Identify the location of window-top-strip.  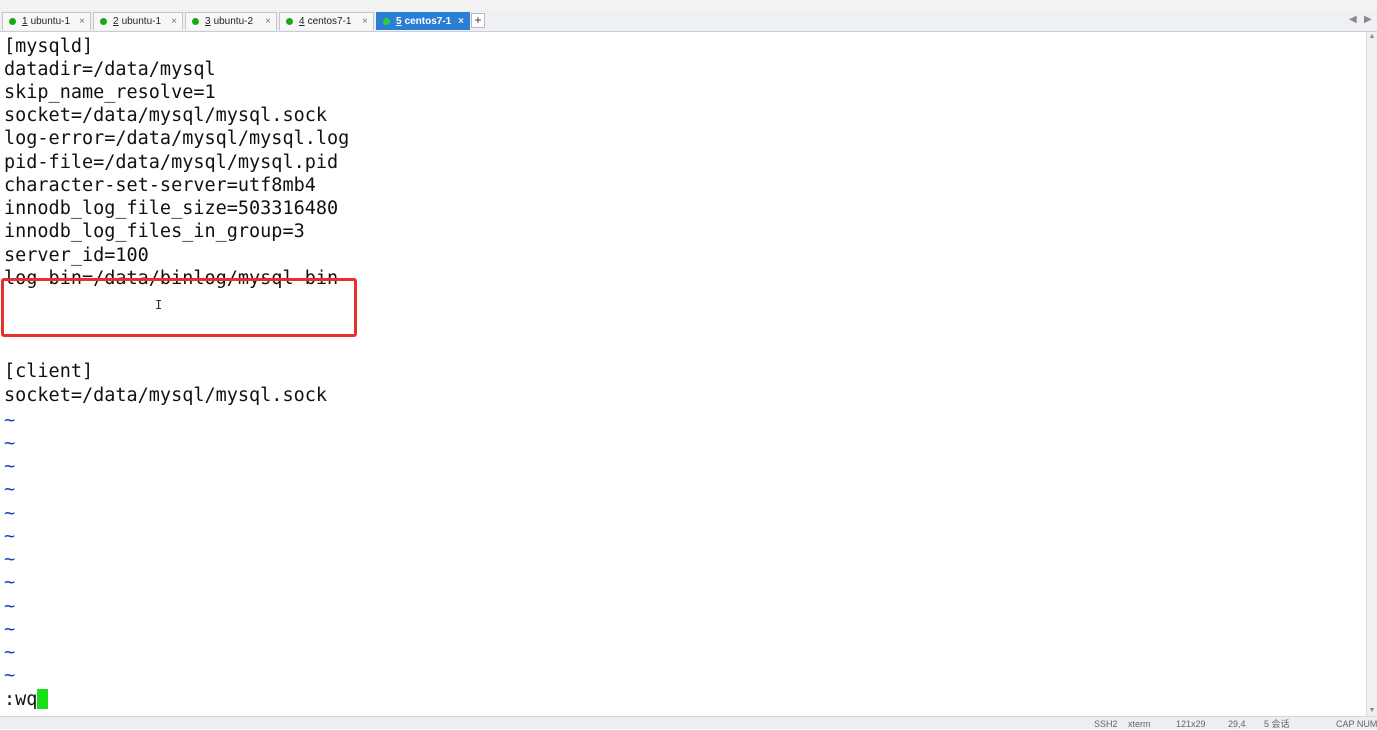
(688, 5).